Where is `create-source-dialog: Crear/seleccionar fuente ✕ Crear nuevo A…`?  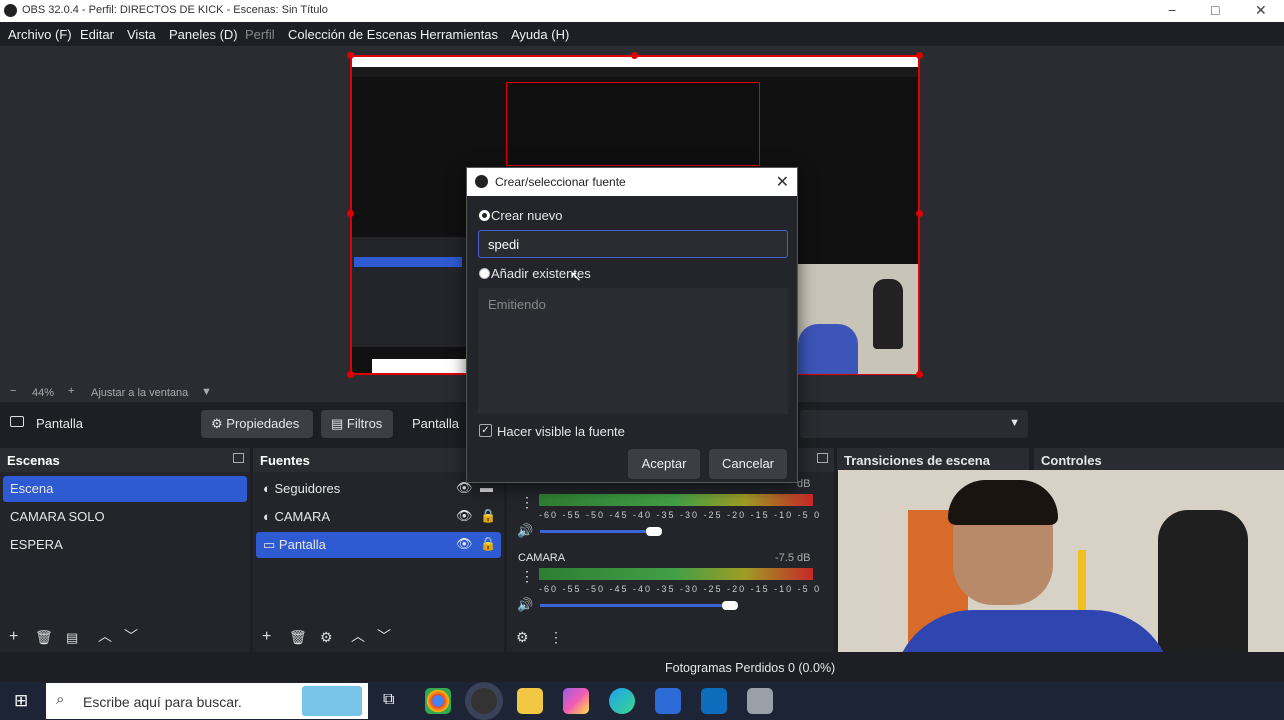
create-source-dialog: Crear/seleccionar fuente ✕ Crear nuevo A… is located at coordinates (632, 325).